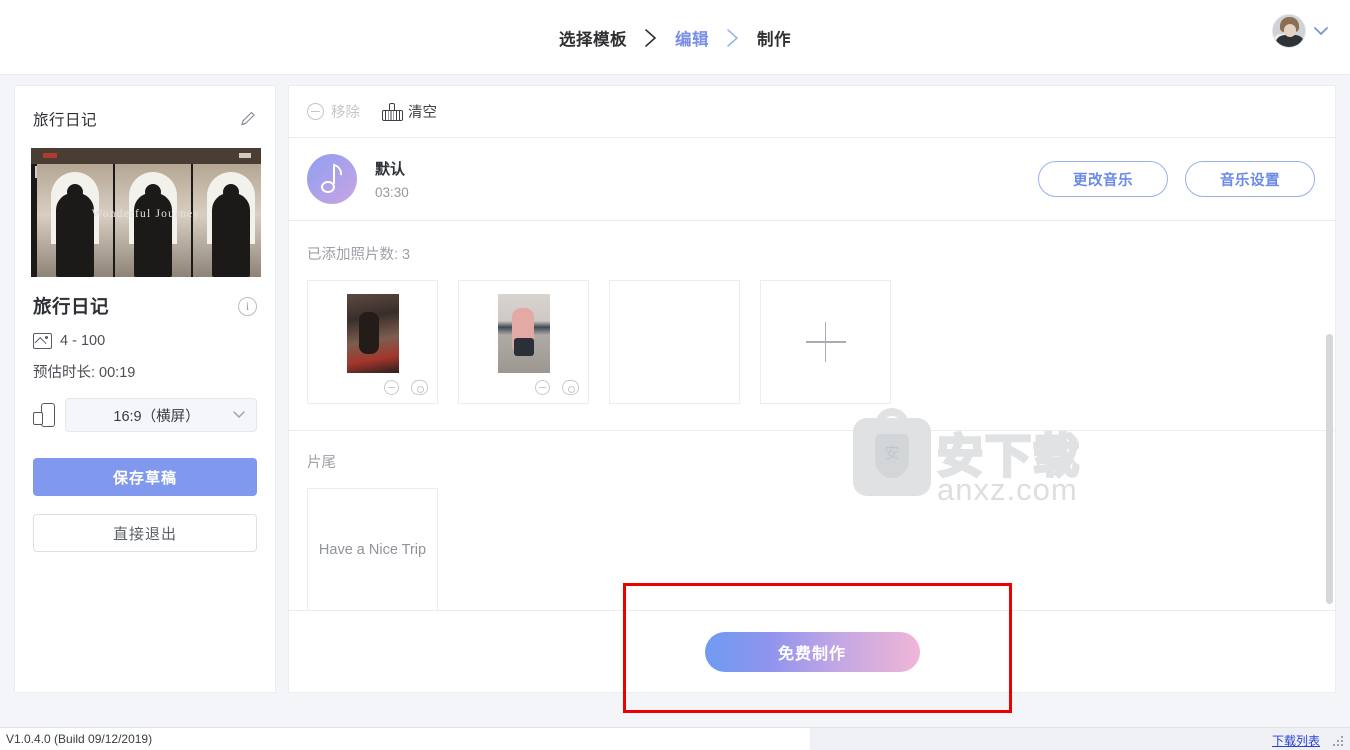 The height and width of the screenshot is (750, 1350). I want to click on version-text: V1.0.4.0 (Build 09/12/2019), so click(79, 739).